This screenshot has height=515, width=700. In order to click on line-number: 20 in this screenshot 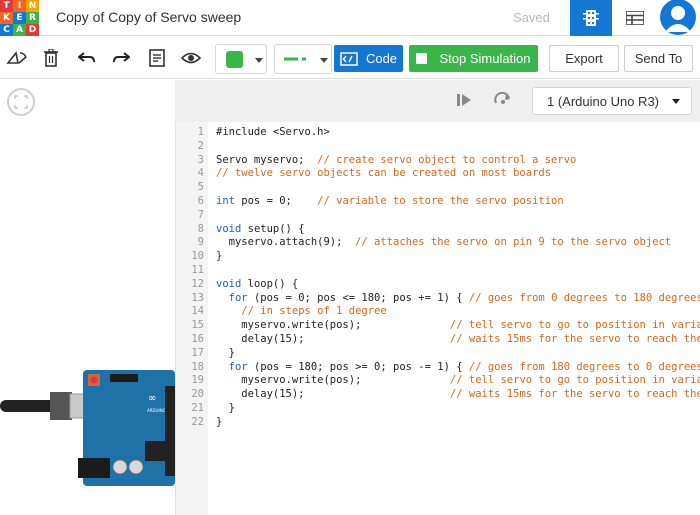, I will do `click(197, 394)`.